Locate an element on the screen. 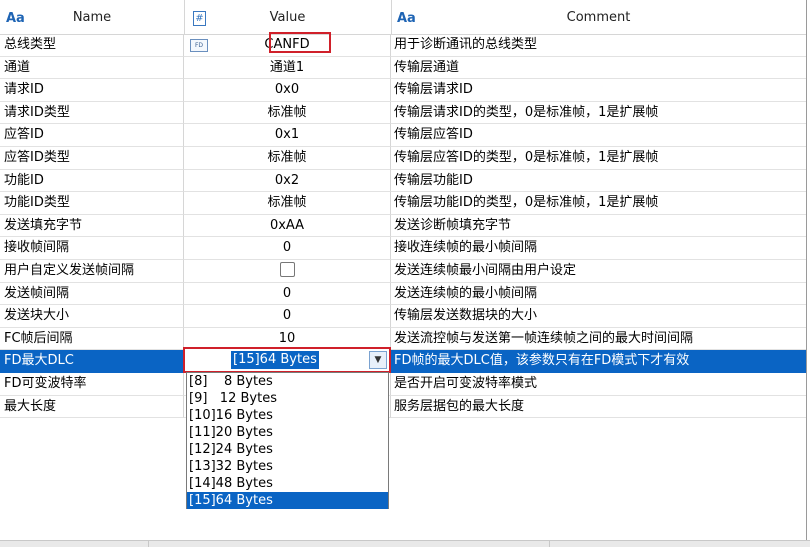 The image size is (810, 547). custom-interval-checkbox is located at coordinates (287, 269).